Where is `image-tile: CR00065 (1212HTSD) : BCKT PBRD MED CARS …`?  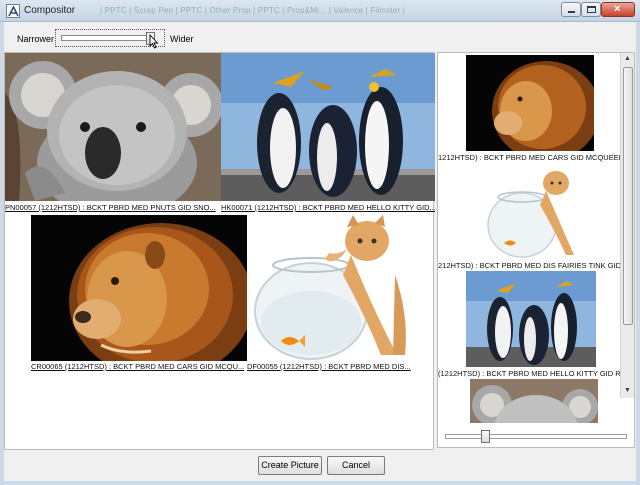 image-tile: CR00065 (1212HTSD) : BCKT PBRD MED CARS … is located at coordinates (139, 293).